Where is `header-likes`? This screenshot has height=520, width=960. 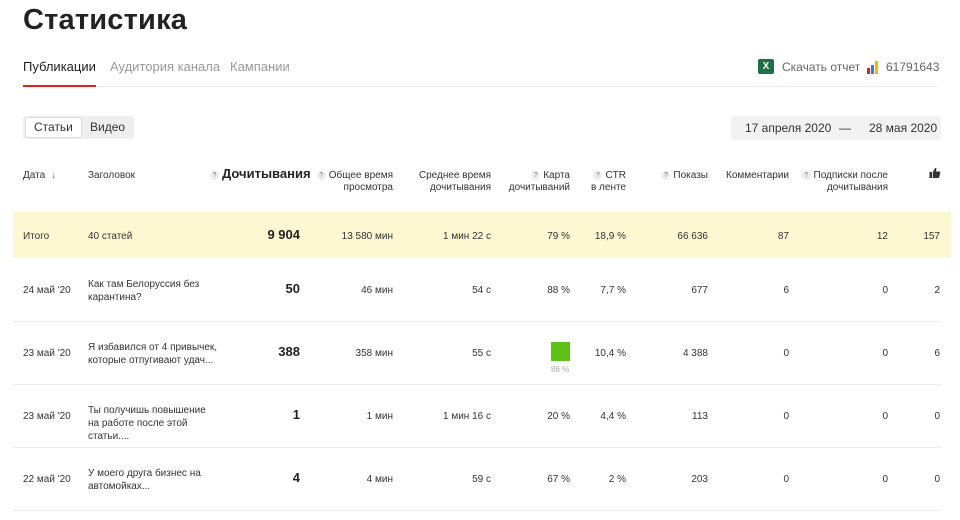 header-likes is located at coordinates (935, 175).